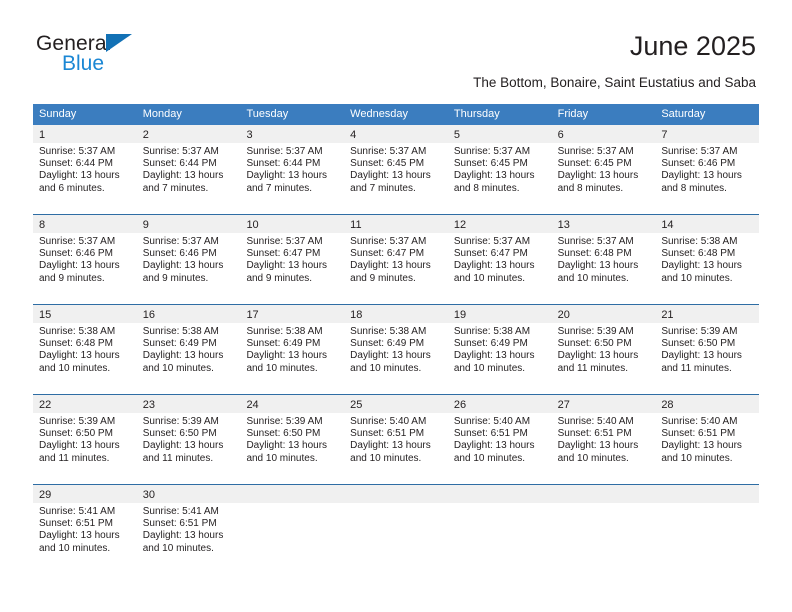  I want to click on sunrise-text: Sunrise: 5:41 AM, so click(180, 511).